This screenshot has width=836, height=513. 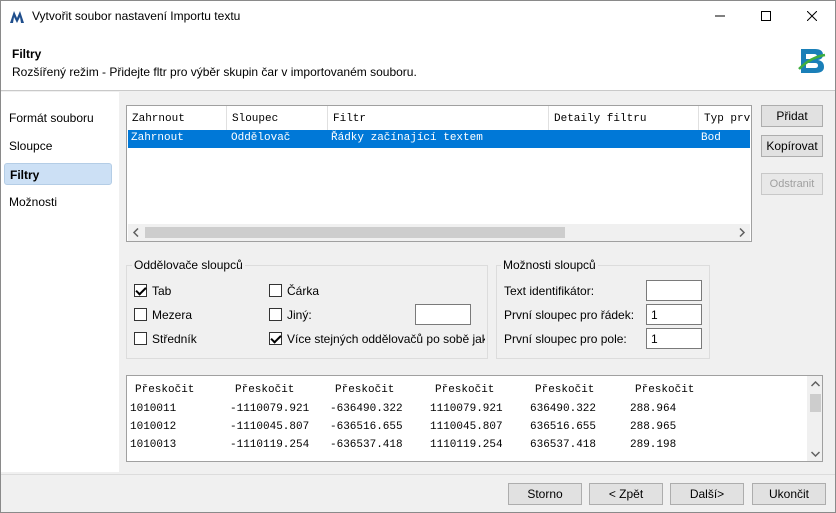 I want to click on semicolon-checkbox, so click(x=140, y=338).